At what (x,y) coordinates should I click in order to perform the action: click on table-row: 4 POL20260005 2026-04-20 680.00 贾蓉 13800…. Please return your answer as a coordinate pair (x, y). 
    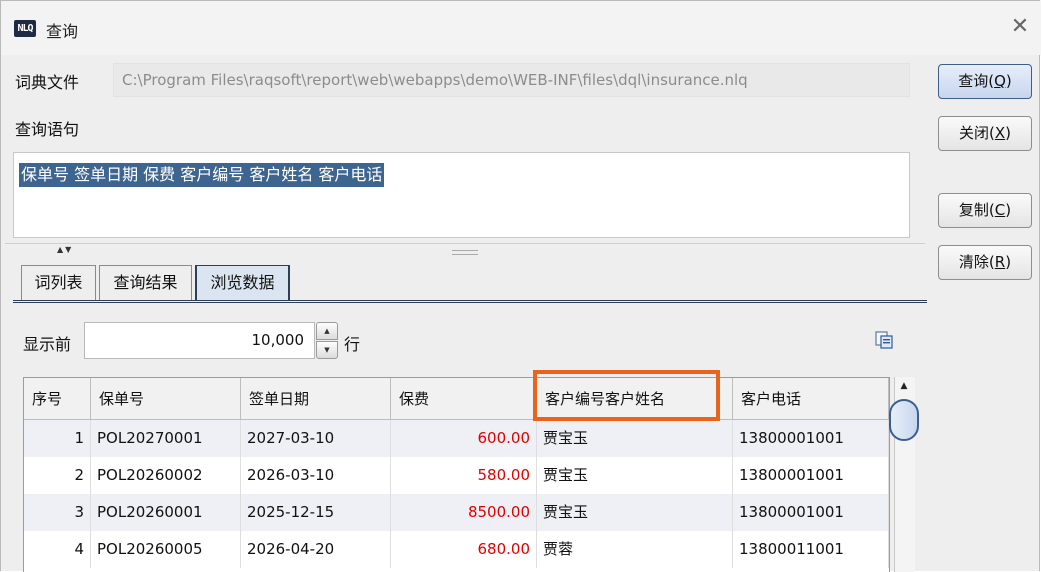
    Looking at the image, I should click on (456, 549).